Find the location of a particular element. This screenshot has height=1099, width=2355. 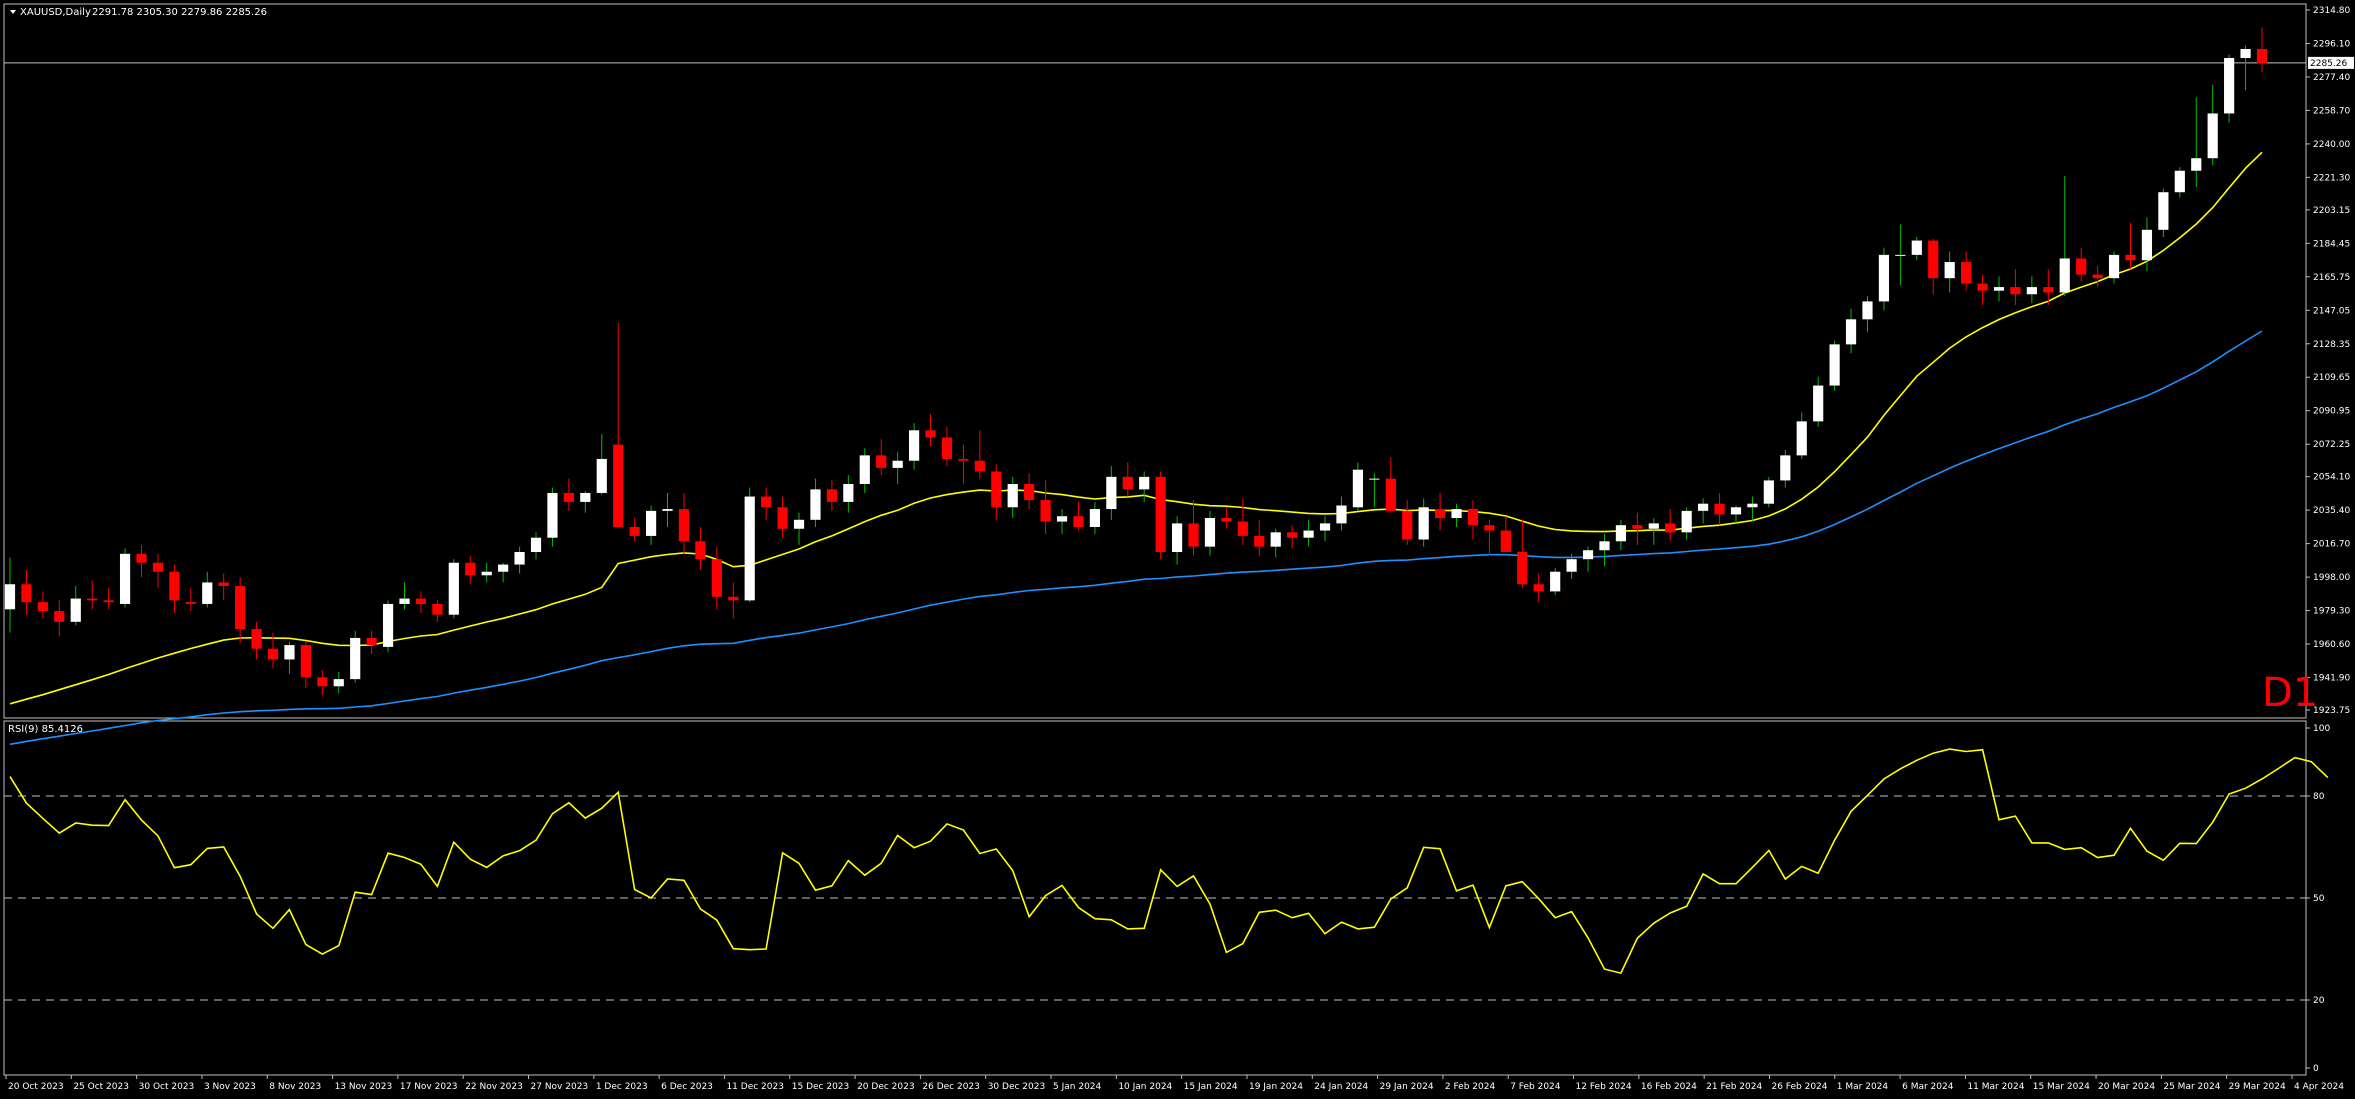

rsi-tick-label: 80 is located at coordinates (2319, 797).